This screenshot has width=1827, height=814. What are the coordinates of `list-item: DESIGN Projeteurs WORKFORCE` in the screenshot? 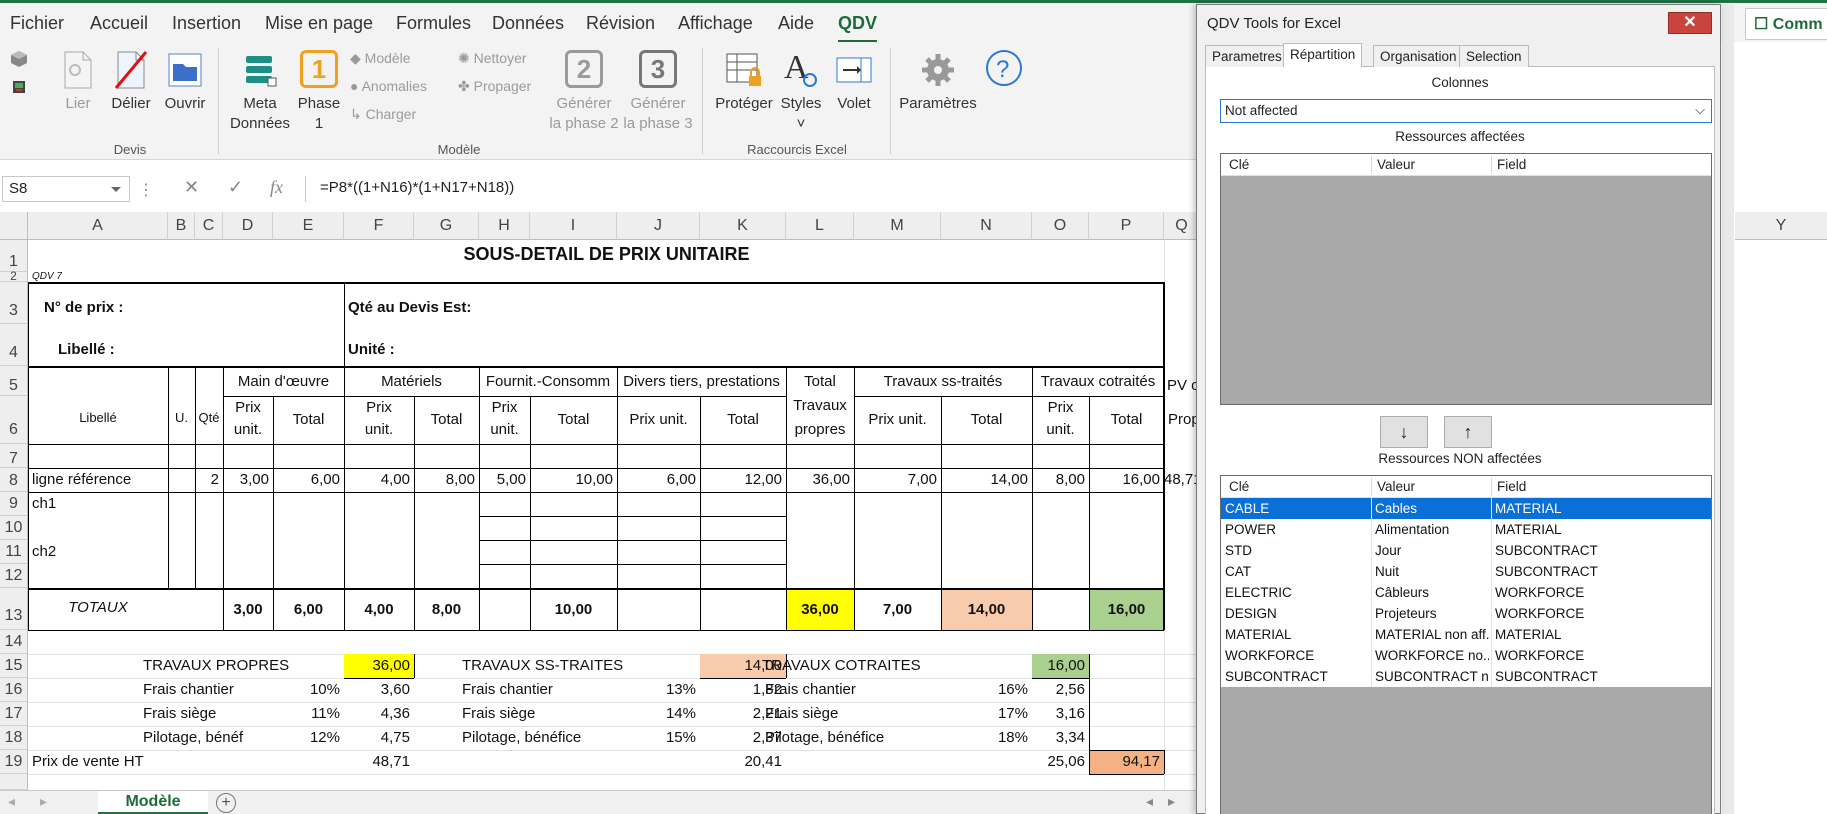 It's located at (1466, 613).